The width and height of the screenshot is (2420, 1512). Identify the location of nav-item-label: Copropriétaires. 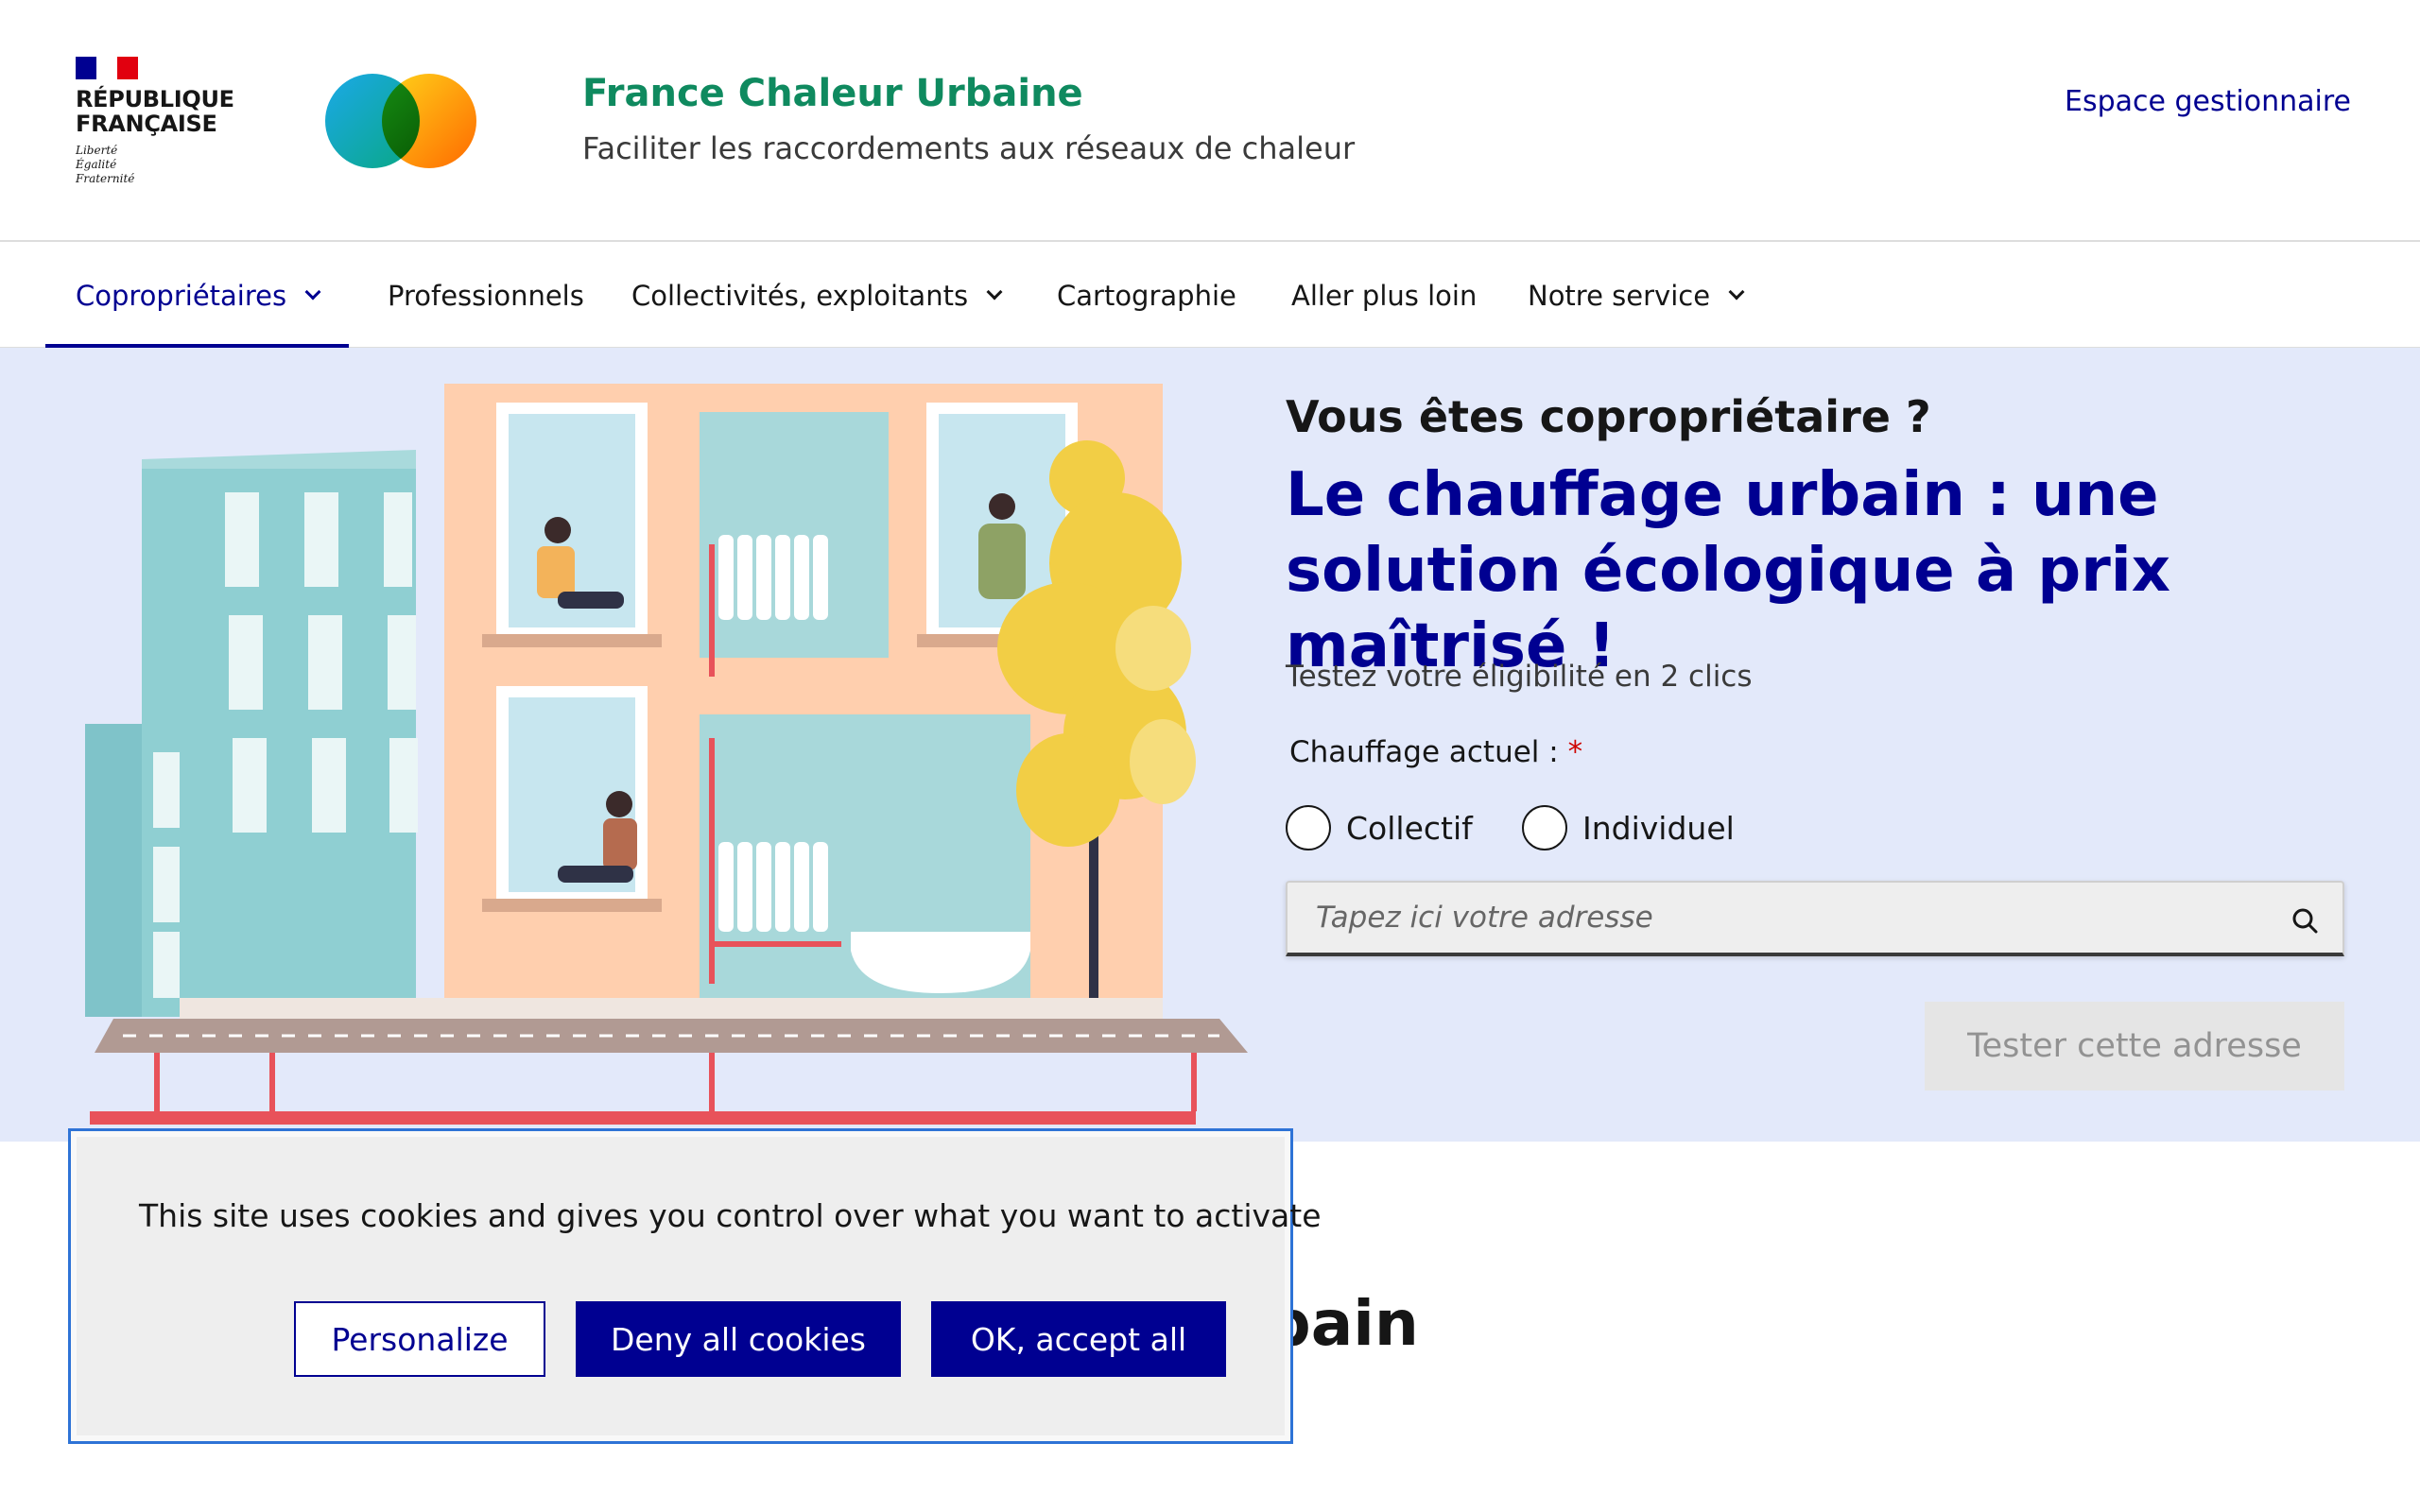
(181, 296).